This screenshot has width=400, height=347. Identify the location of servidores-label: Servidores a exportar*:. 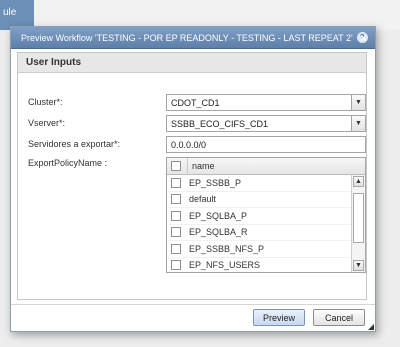
(74, 144).